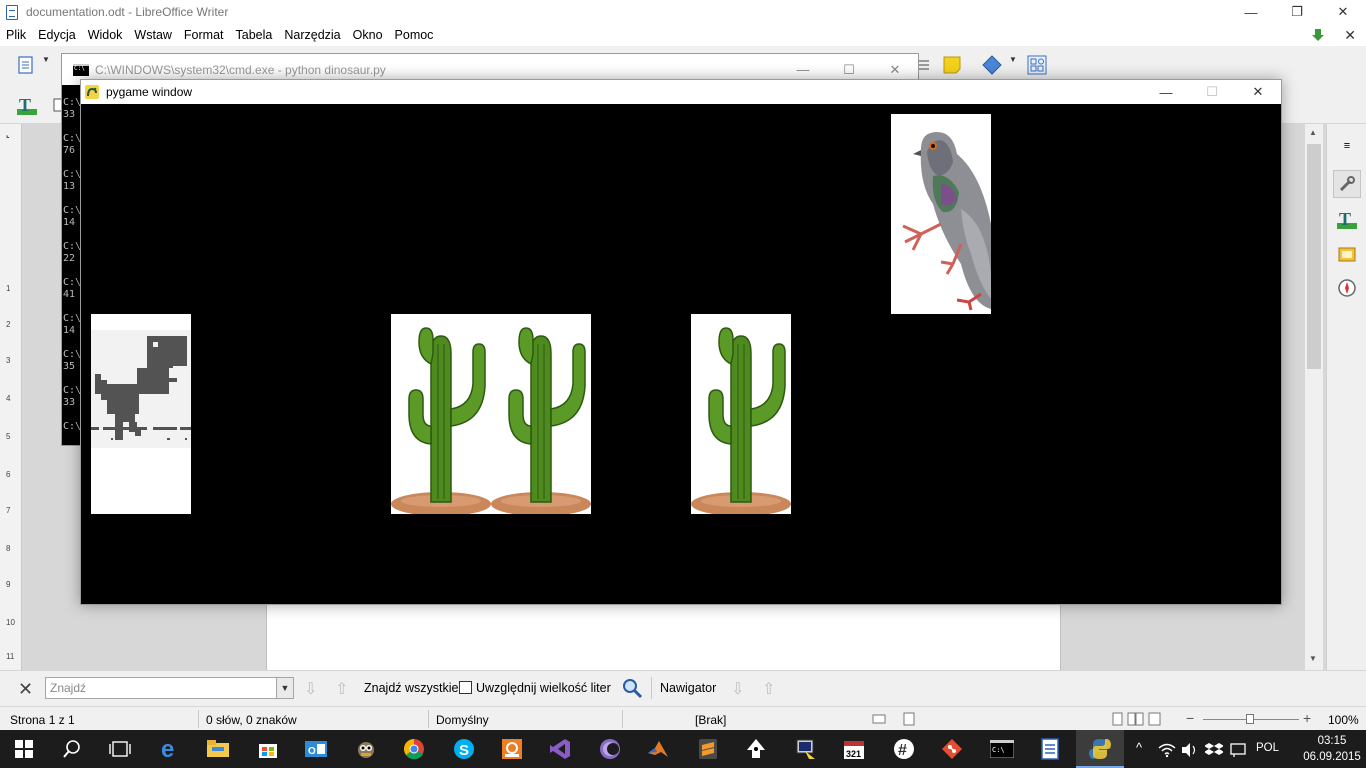  What do you see at coordinates (161, 688) in the screenshot?
I see `find-input: Znajdź` at bounding box center [161, 688].